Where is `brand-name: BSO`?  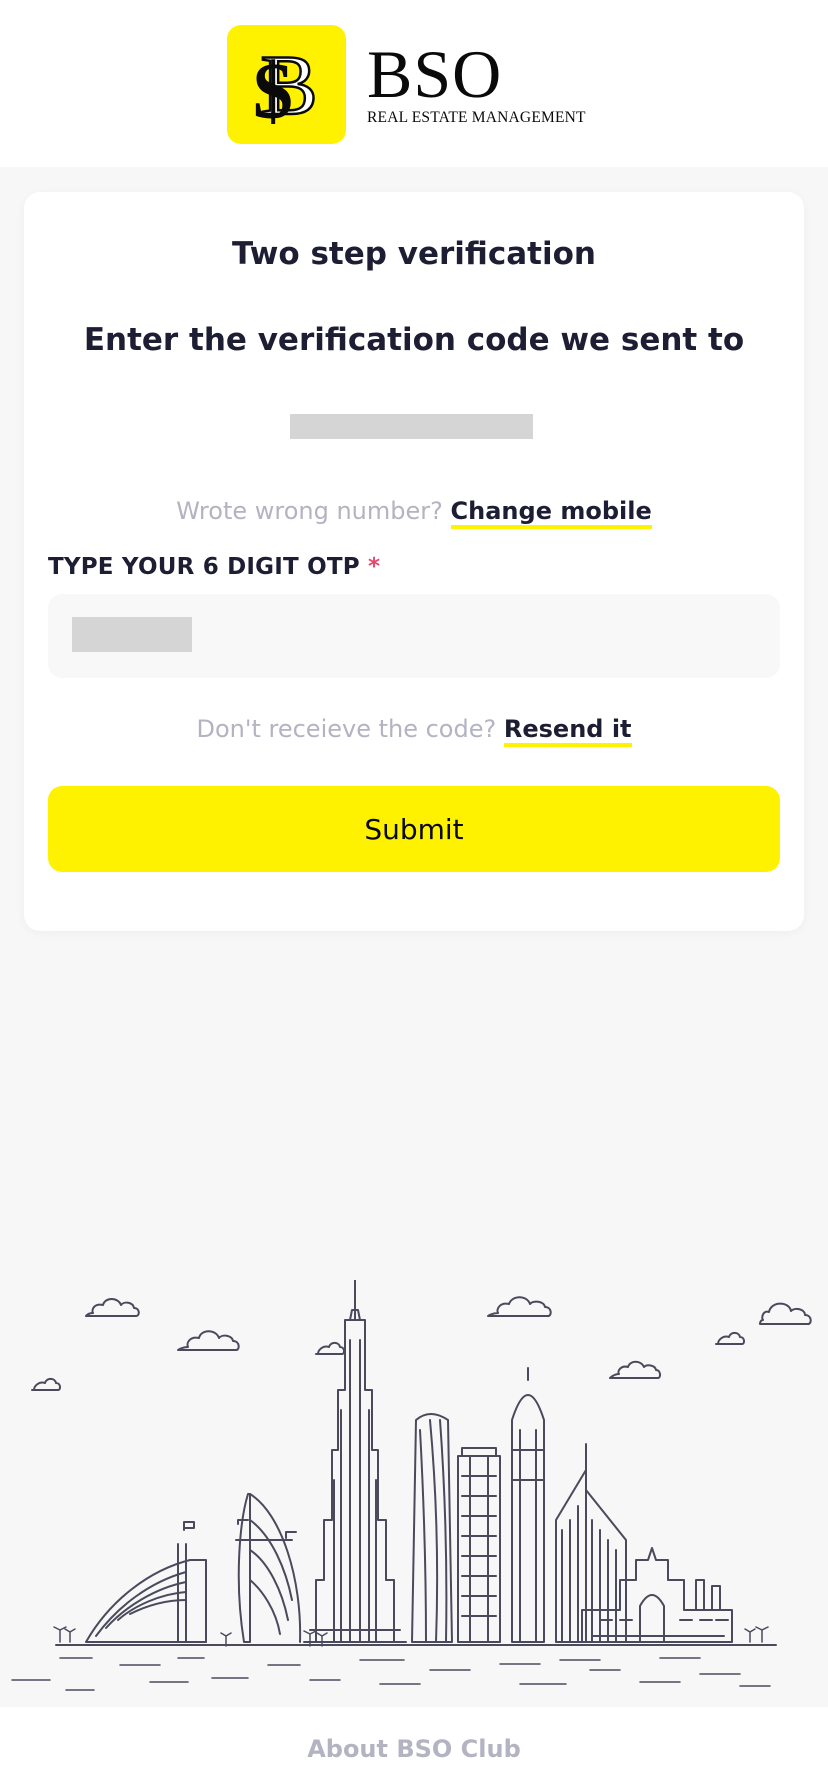
brand-name: BSO is located at coordinates (435, 74).